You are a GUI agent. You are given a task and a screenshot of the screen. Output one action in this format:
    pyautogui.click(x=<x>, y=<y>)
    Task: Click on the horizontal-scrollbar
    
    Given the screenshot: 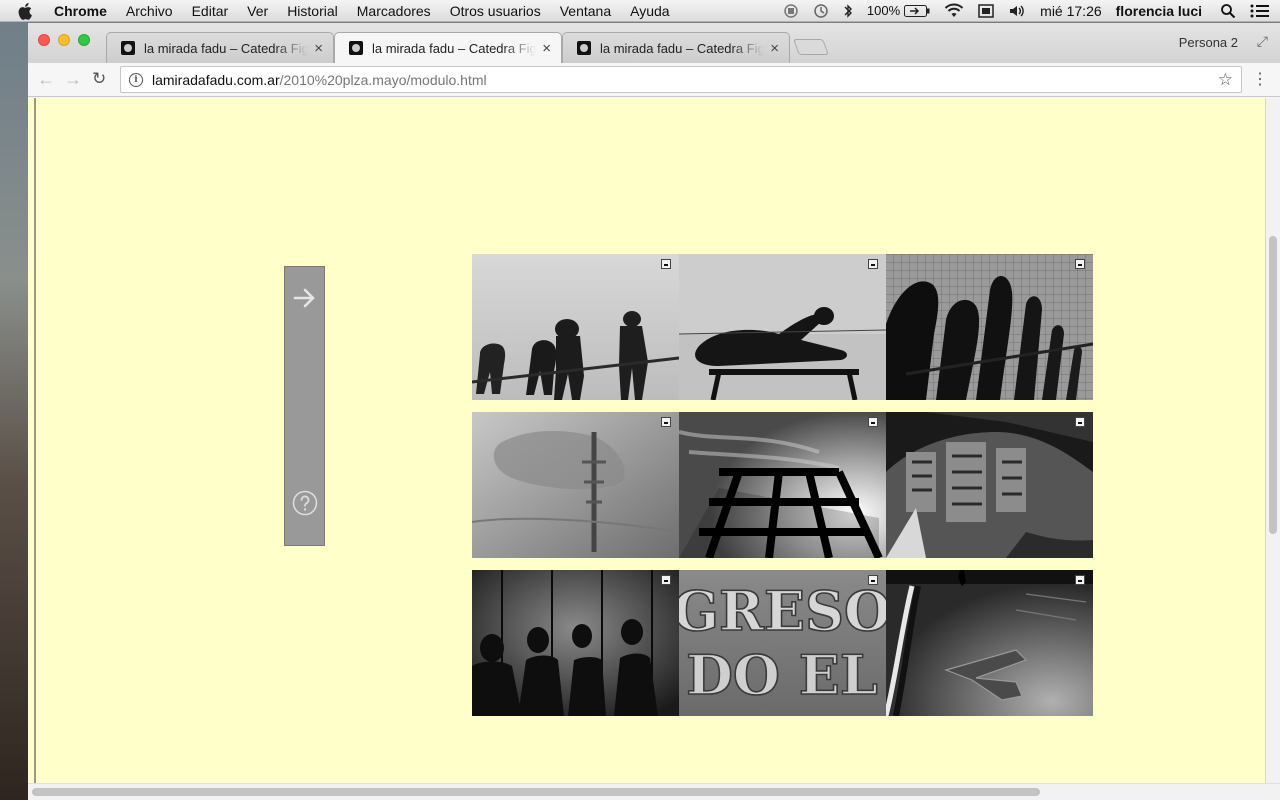 What is the action you would take?
    pyautogui.click(x=654, y=791)
    